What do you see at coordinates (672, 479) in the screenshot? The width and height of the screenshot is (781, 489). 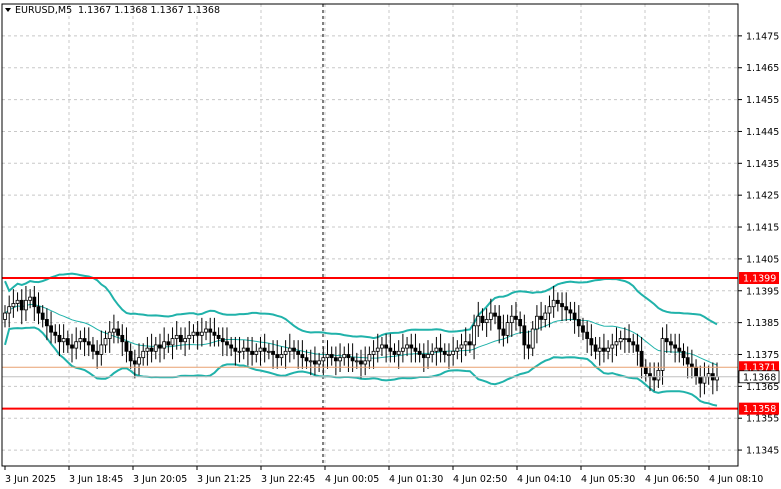 I see `x-tick-label: 4 Jun 06:50` at bounding box center [672, 479].